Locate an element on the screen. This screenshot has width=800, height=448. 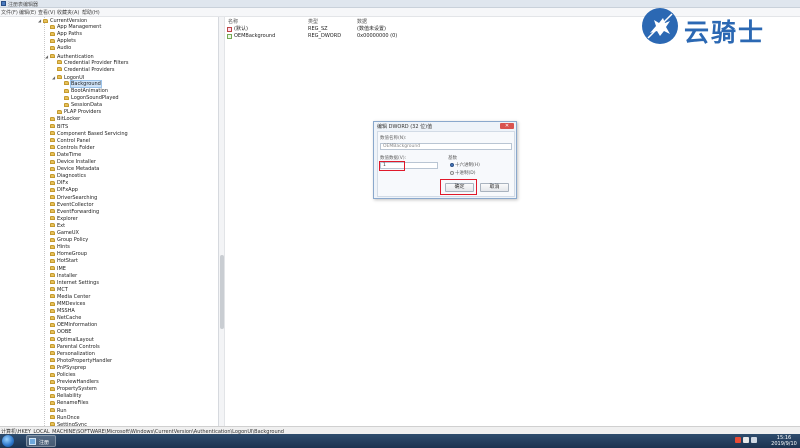
tree-node: Control Panel is located at coordinates (67, 141).